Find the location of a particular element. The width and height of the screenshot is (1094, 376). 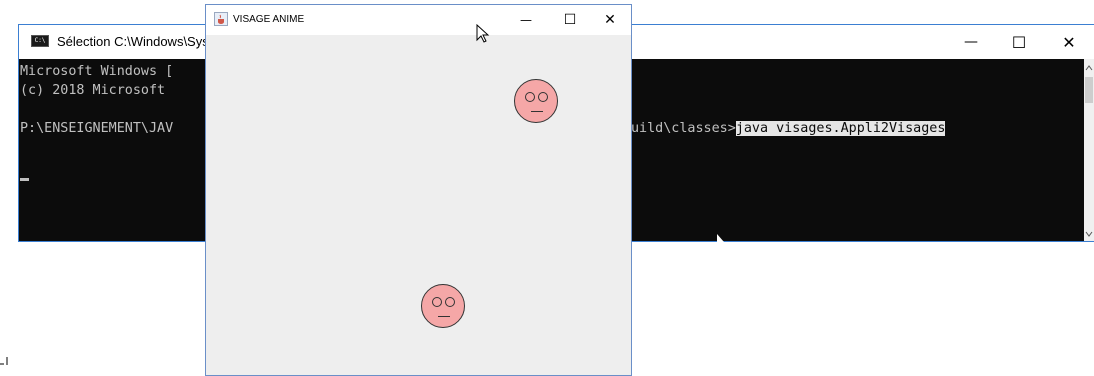

java-close-button: ✕ is located at coordinates (610, 20).